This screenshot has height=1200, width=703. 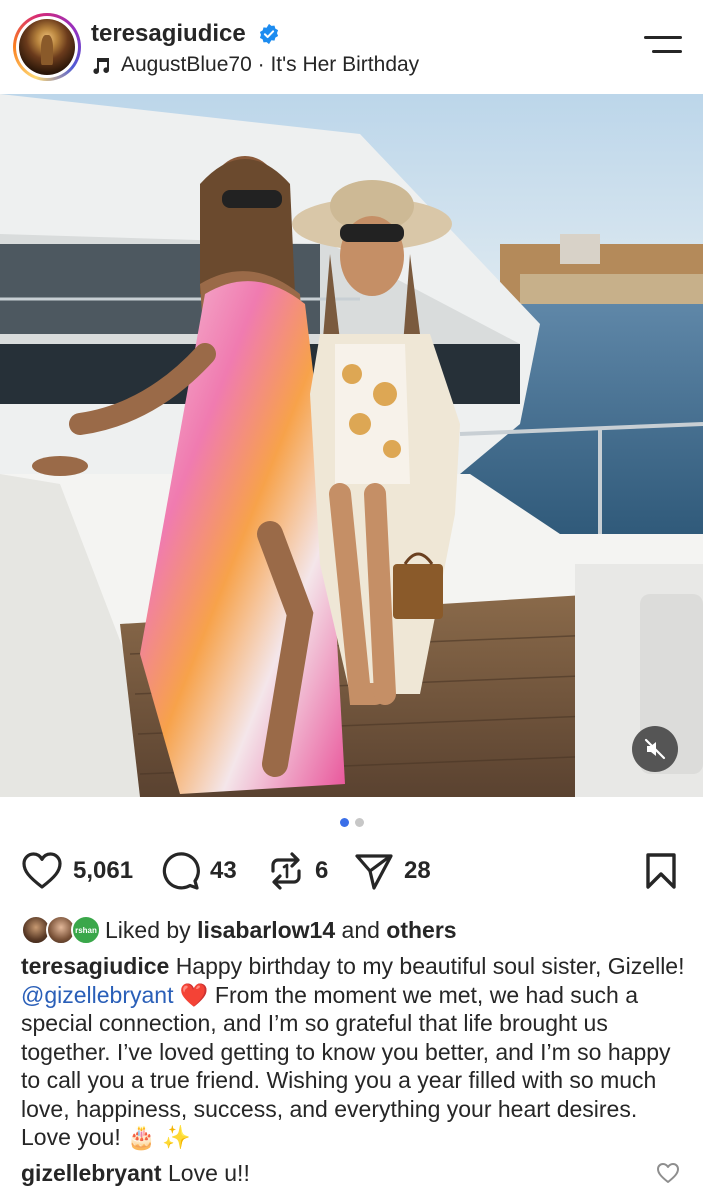 What do you see at coordinates (223, 870) in the screenshot?
I see `comments-count: 43` at bounding box center [223, 870].